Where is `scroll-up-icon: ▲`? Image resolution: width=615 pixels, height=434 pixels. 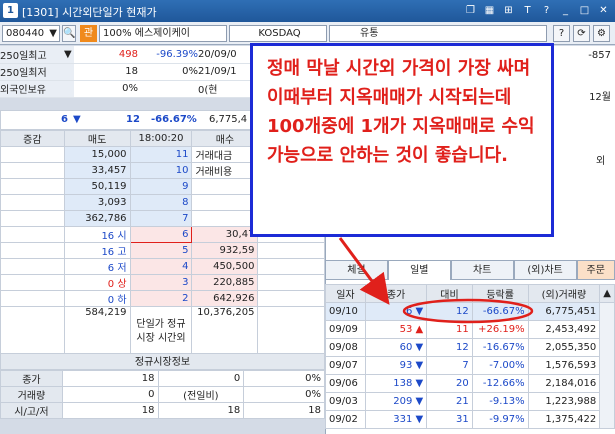 scroll-up-icon: ▲ is located at coordinates (607, 293).